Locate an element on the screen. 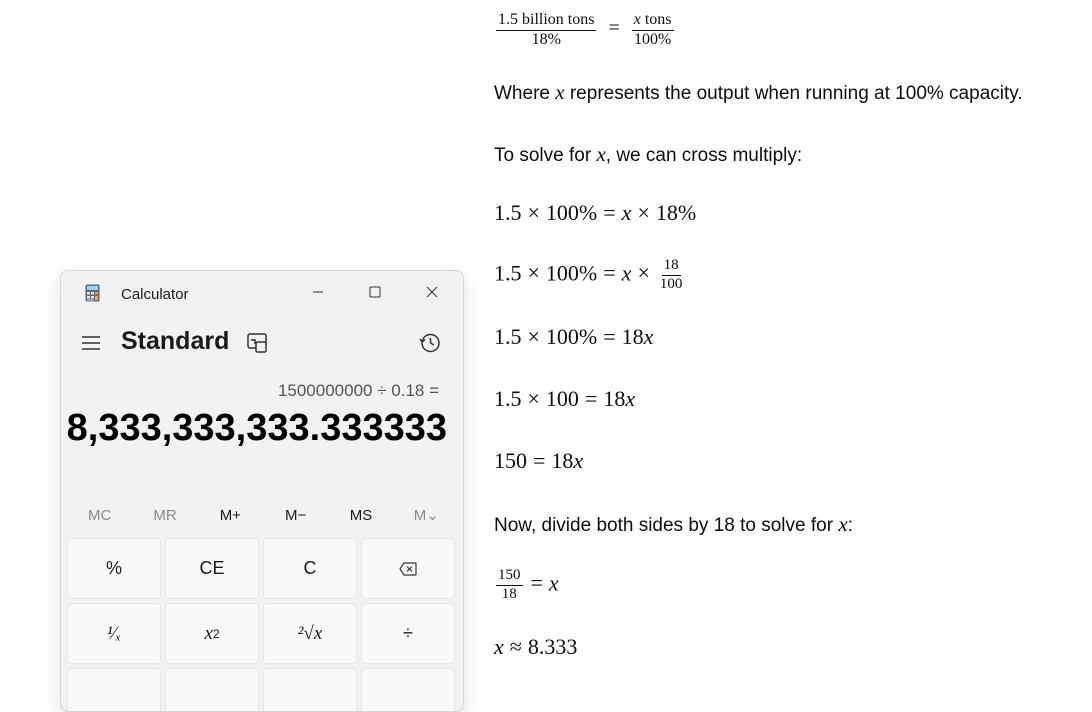 Image resolution: width=1092 pixels, height=712 pixels. eq4-b: 100 is located at coordinates (562, 398).